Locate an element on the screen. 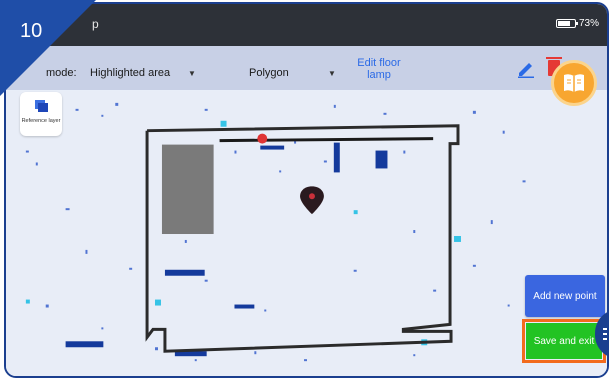  layers-icon is located at coordinates (41, 106).